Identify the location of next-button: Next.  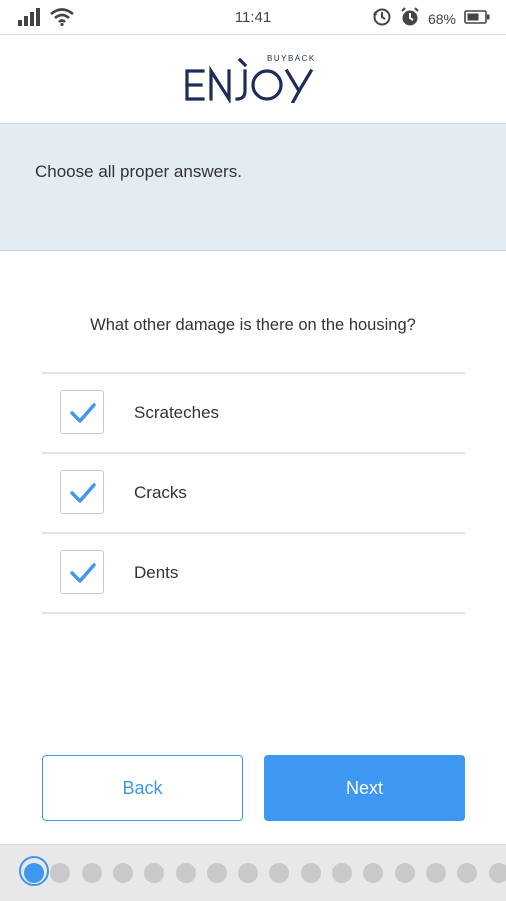
(364, 788).